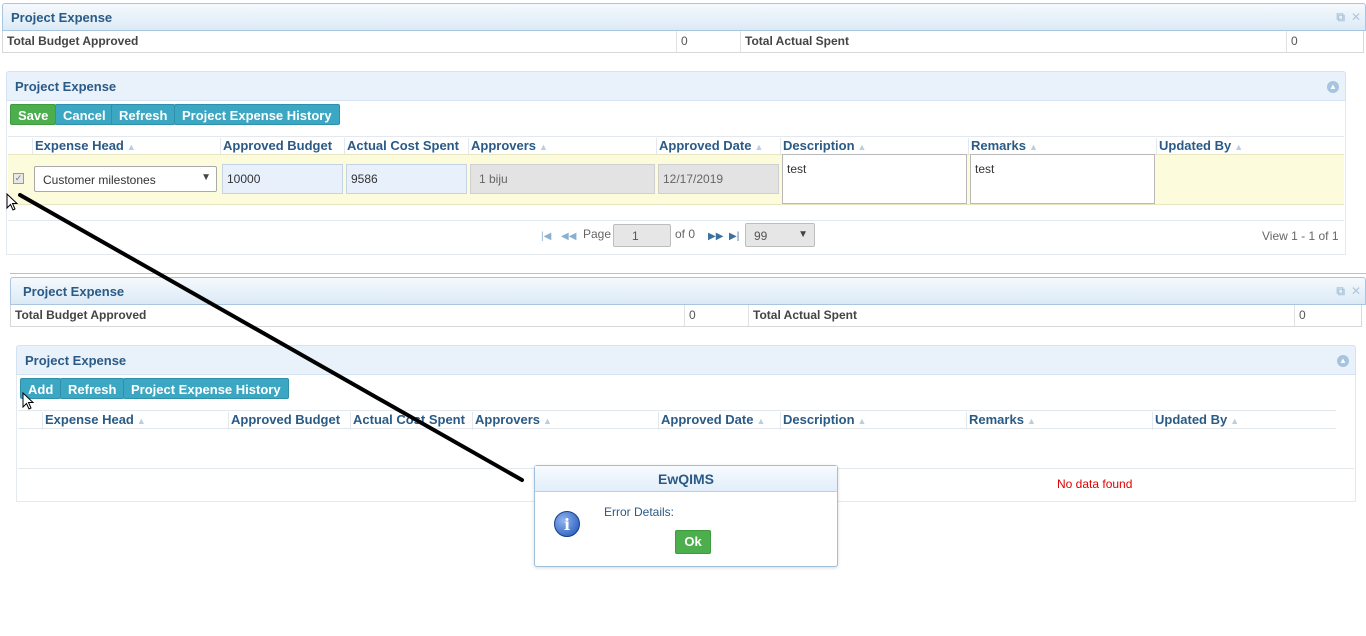 Image resolution: width=1366 pixels, height=636 pixels. Describe the element at coordinates (565, 421) in the screenshot. I see `list-col-approvers: Approvers ▲` at that location.